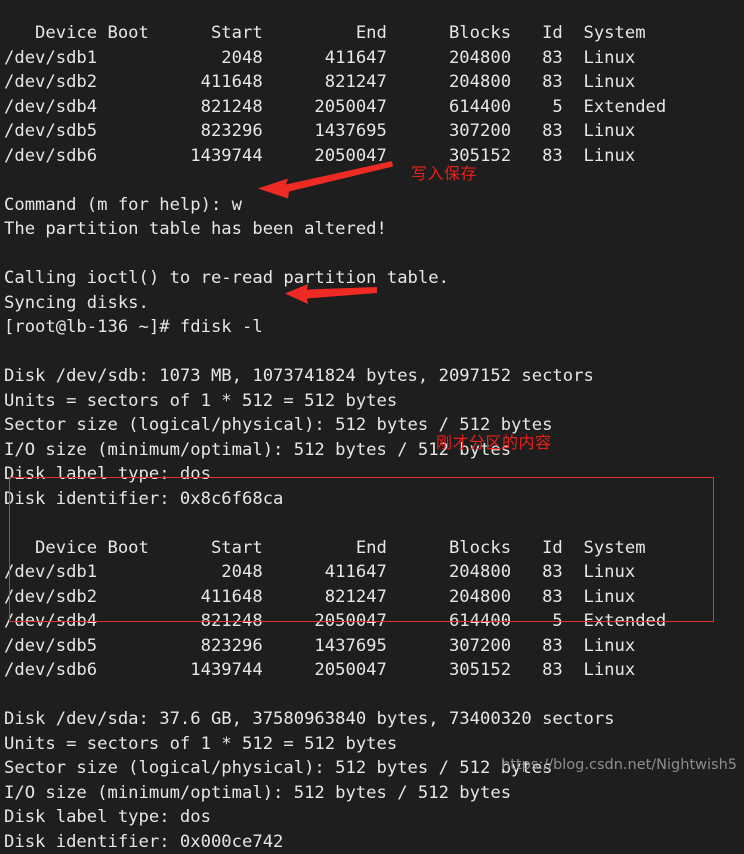  I want to click on annotation-write-save: 写入保存, so click(444, 172).